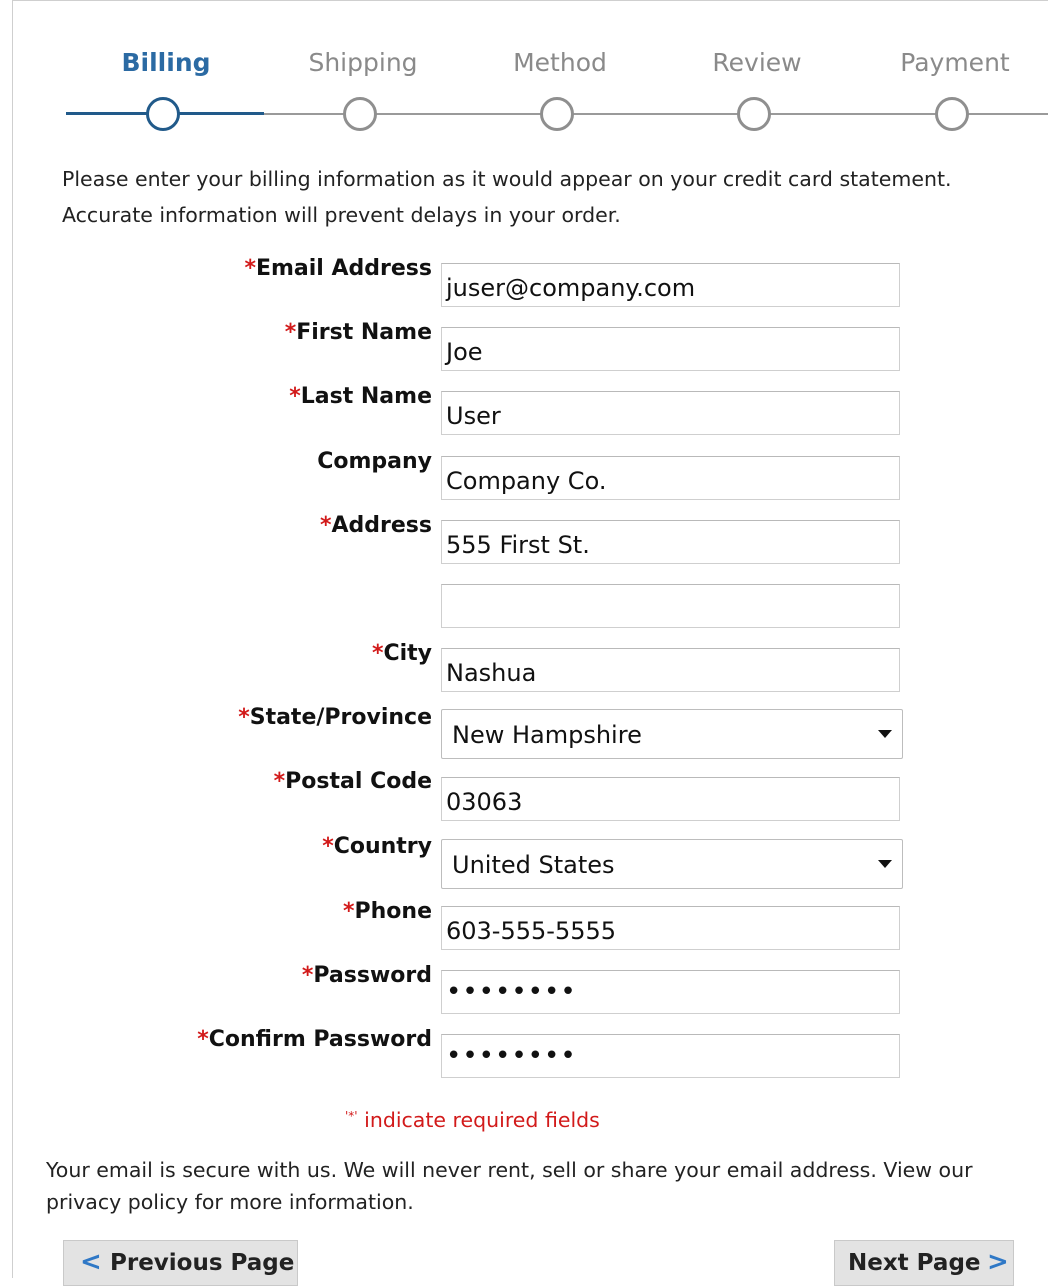 This screenshot has height=1286, width=1048. Describe the element at coordinates (530, 0) in the screenshot. I see `frame-border-top` at that location.